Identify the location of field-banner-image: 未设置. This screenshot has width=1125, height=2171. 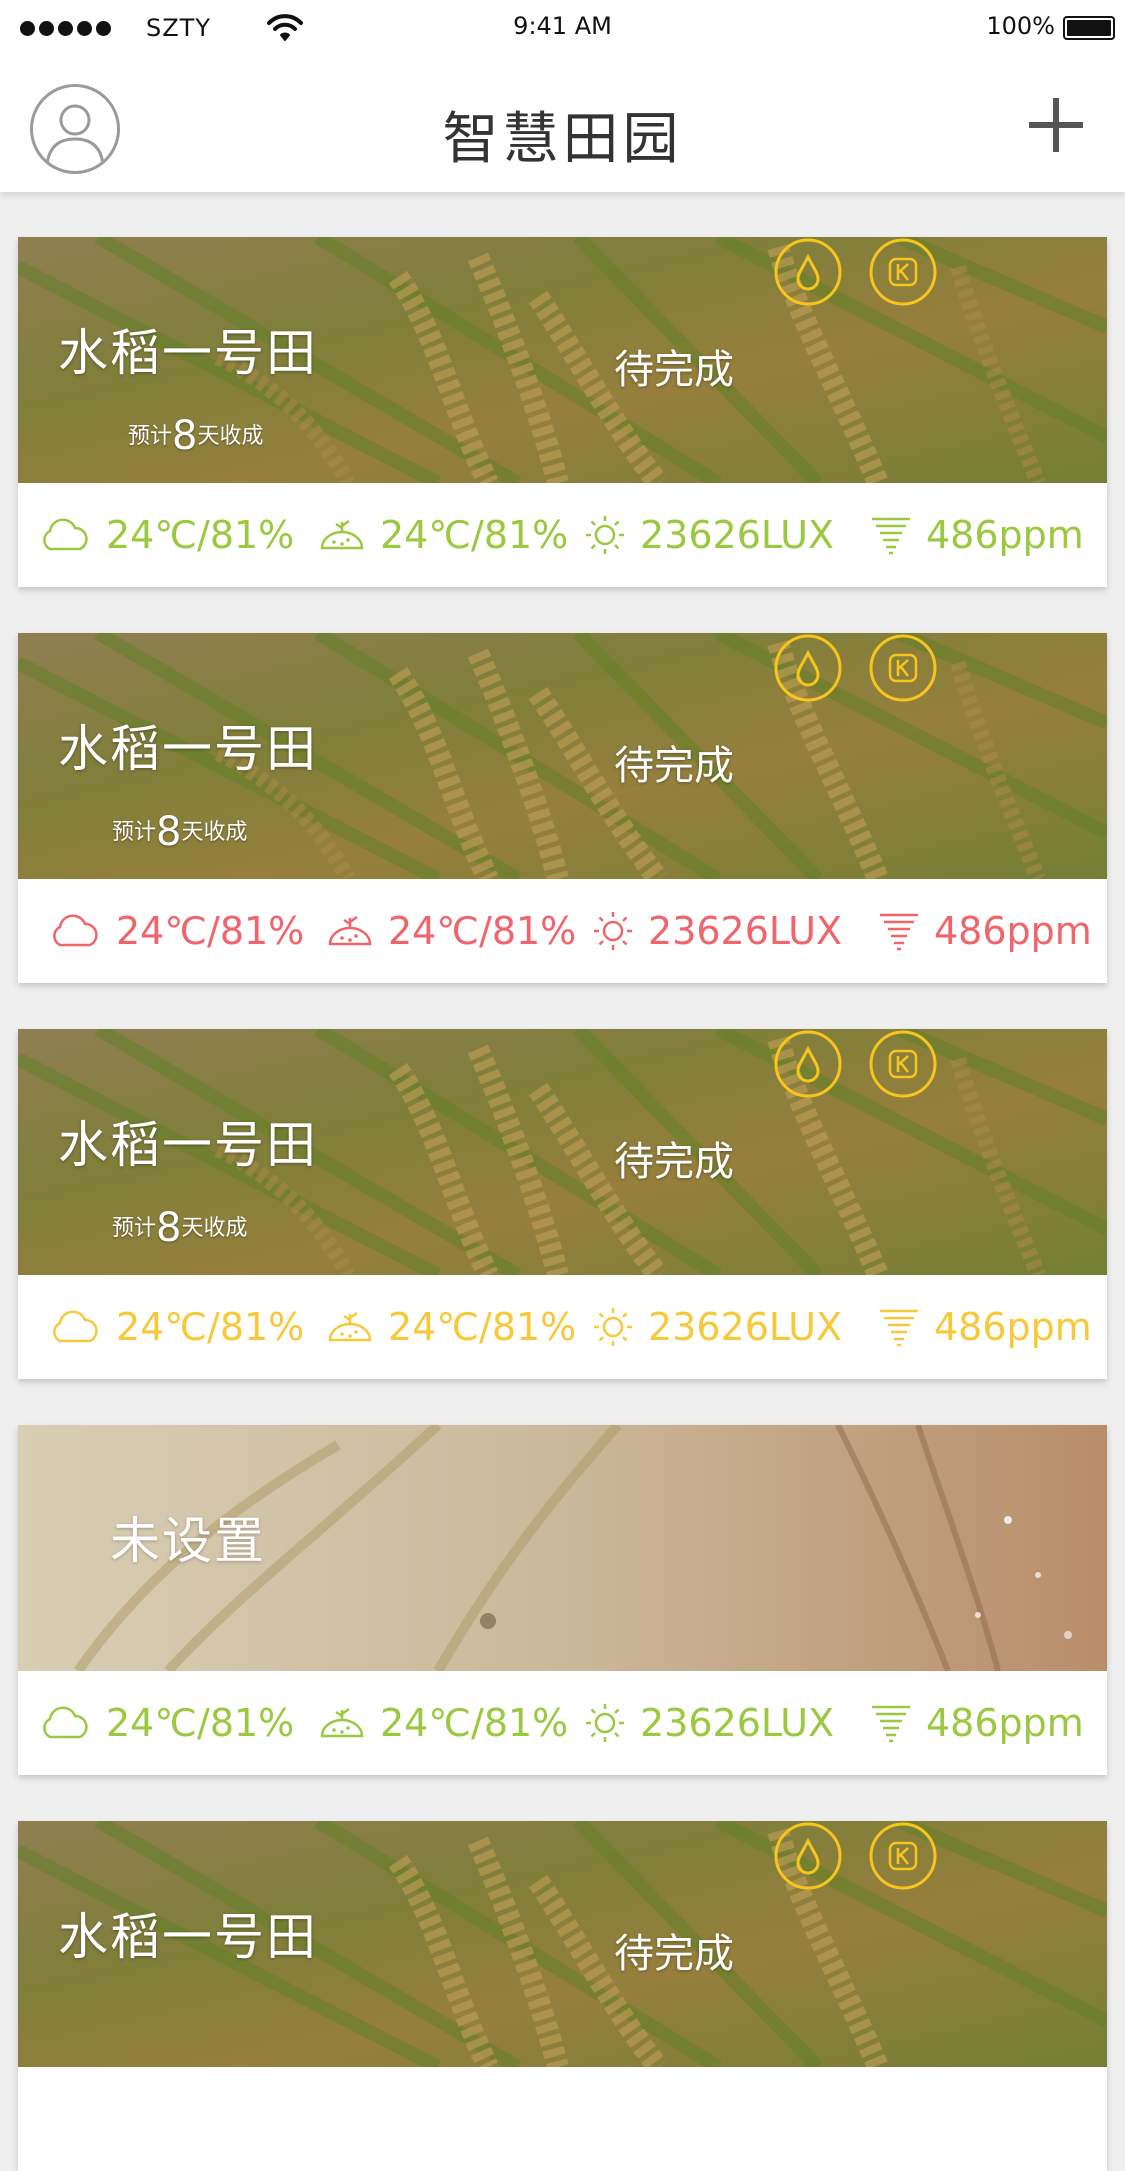
(562, 1548).